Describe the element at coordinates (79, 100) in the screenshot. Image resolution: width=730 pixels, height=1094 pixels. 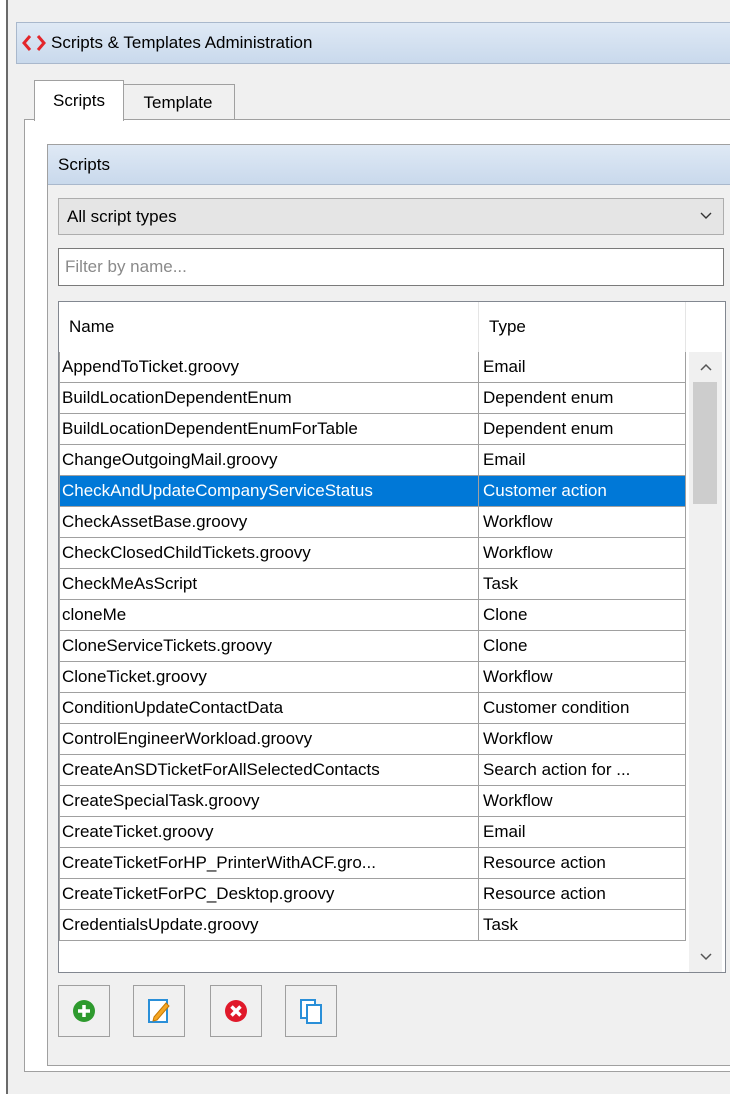
I see `tab-scripts: Scripts` at that location.